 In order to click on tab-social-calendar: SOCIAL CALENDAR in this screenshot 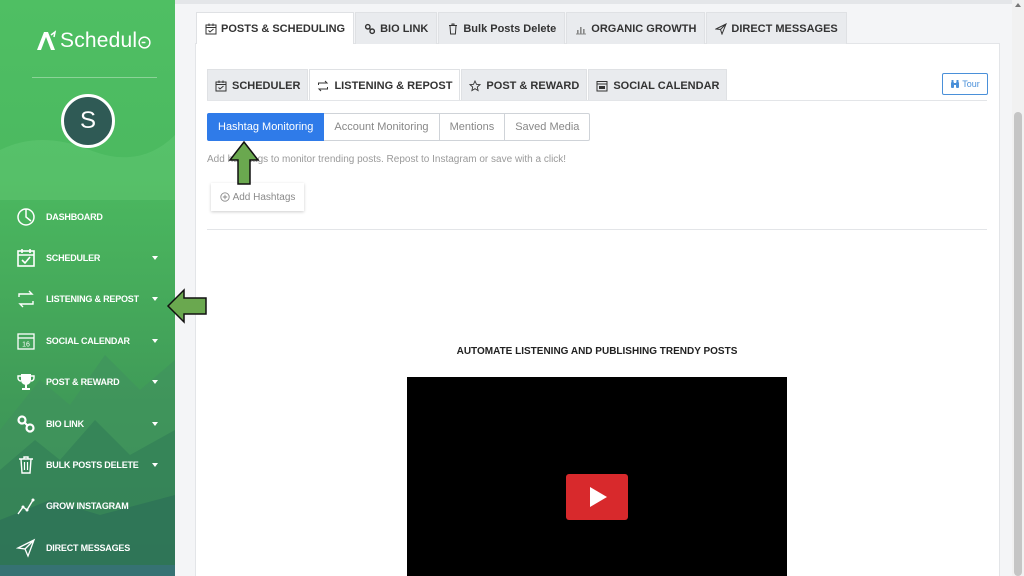, I will do `click(658, 85)`.